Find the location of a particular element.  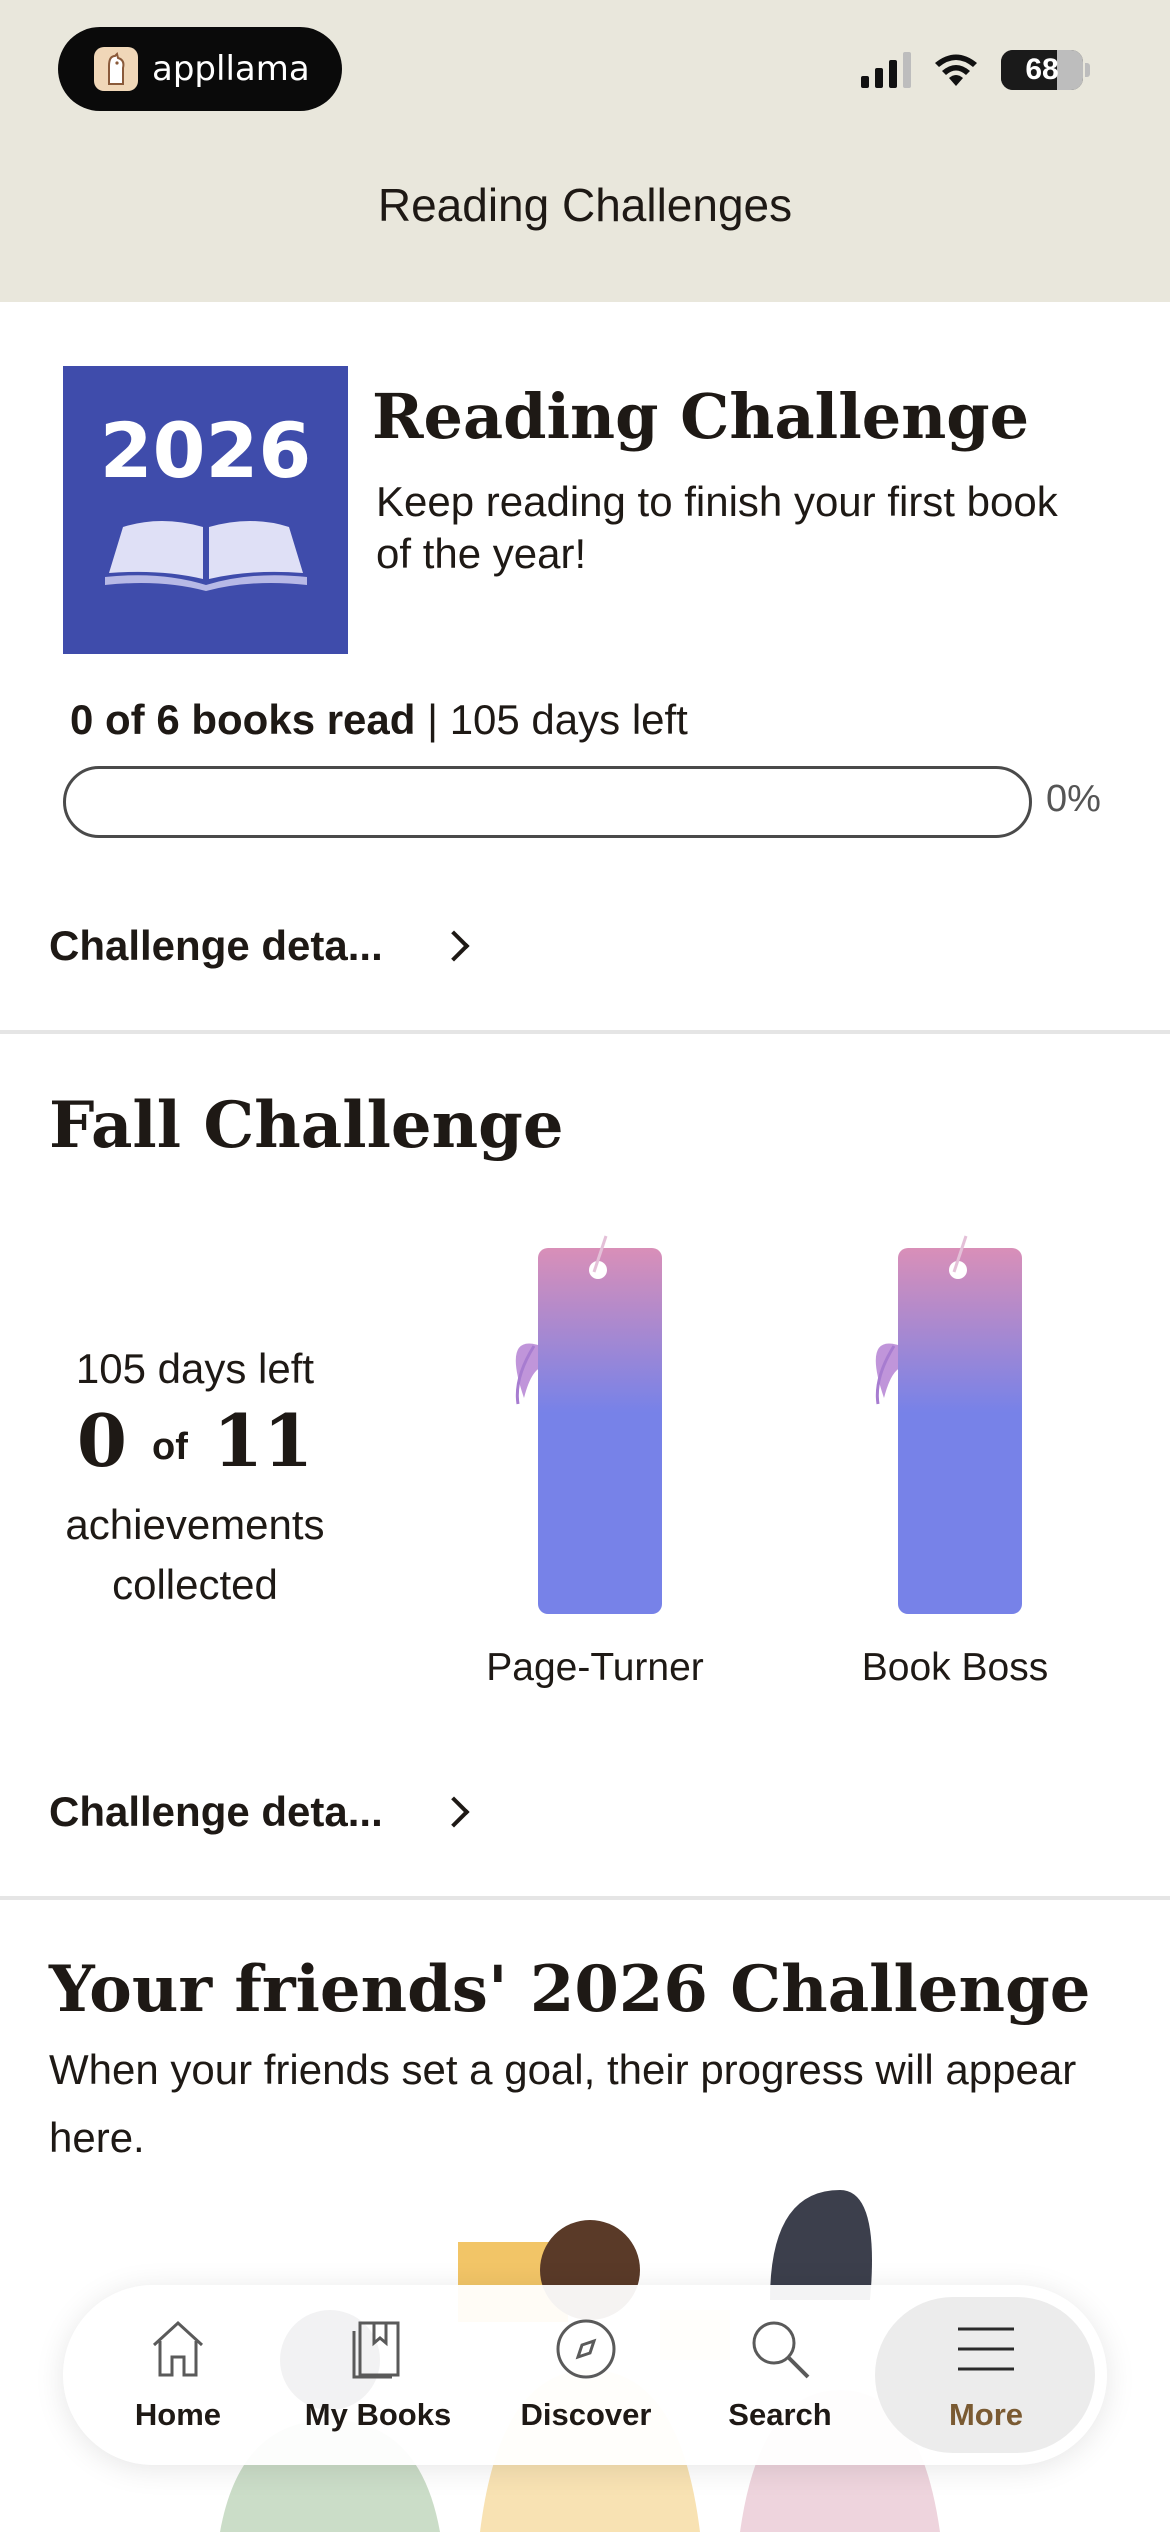

books-read-count: 0 of 6 books read is located at coordinates (243, 719).